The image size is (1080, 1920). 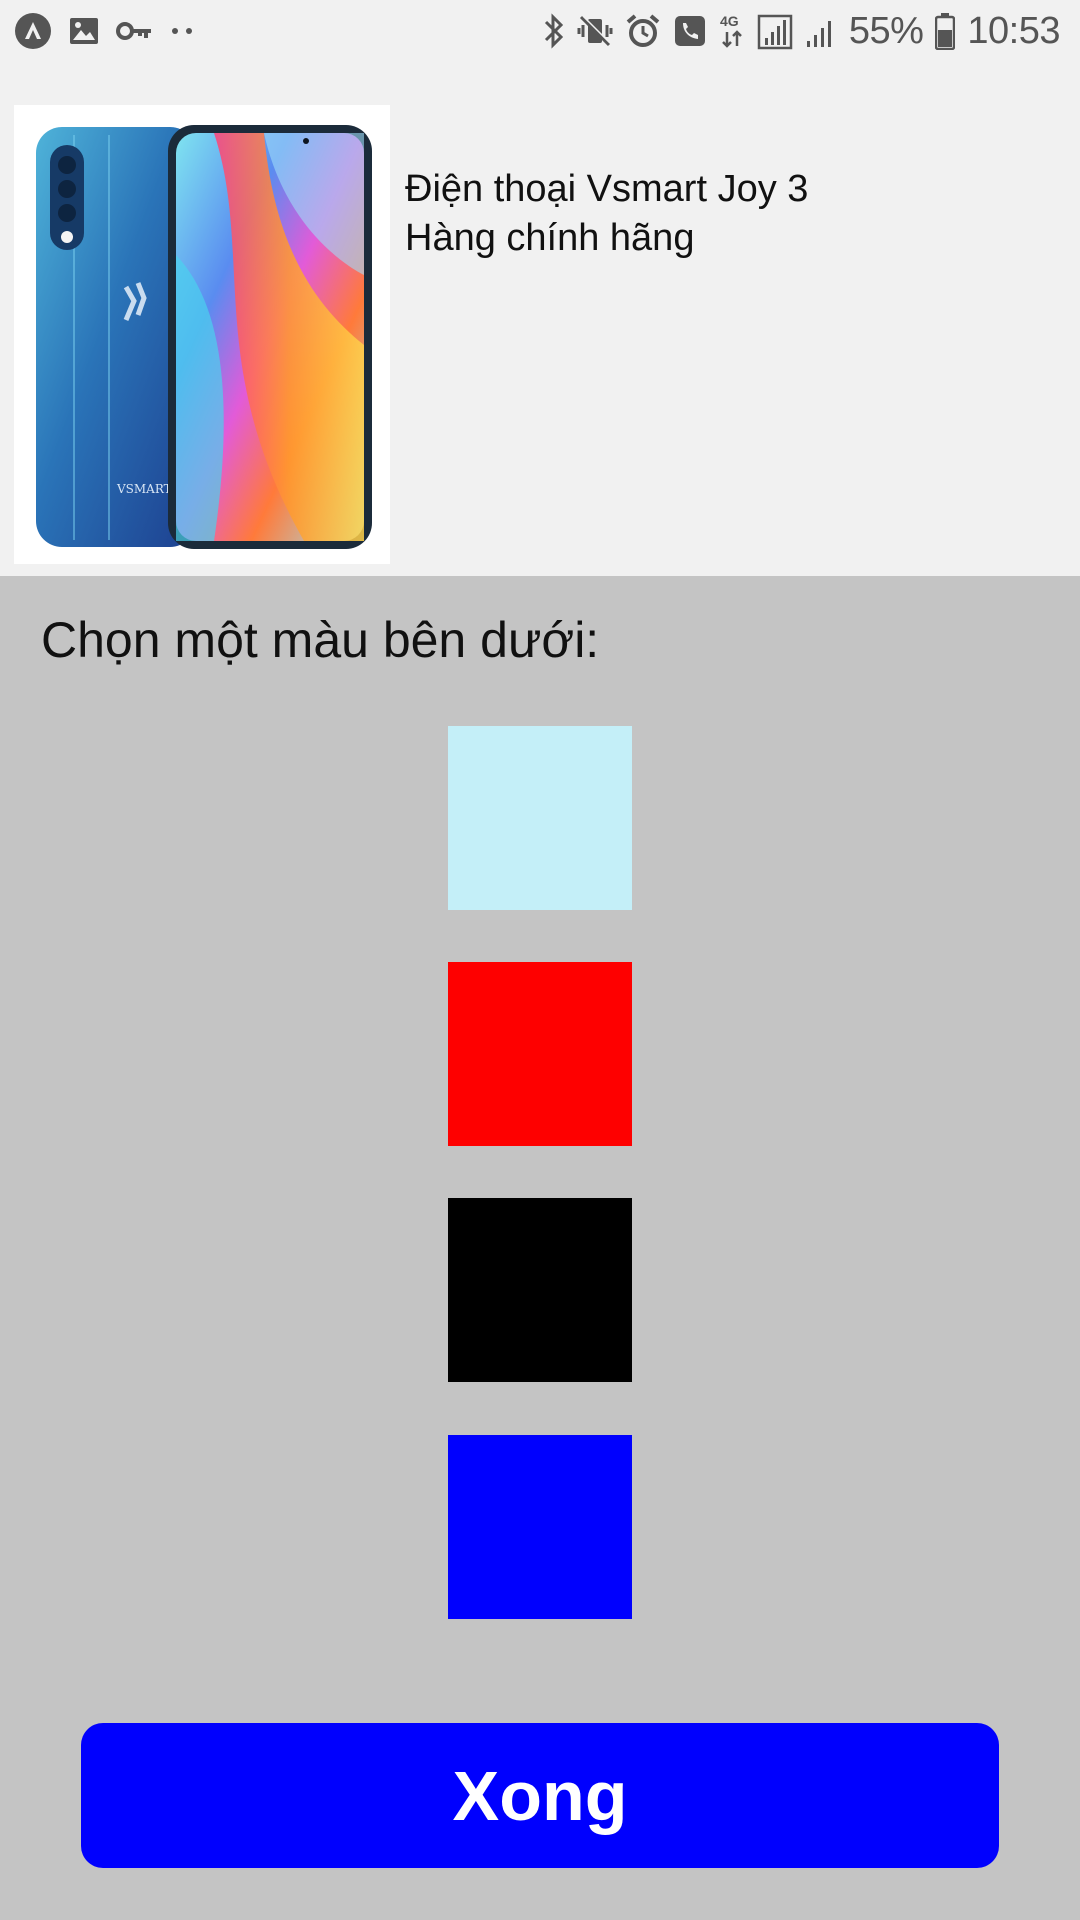 What do you see at coordinates (945, 31) in the screenshot?
I see `battery-icon` at bounding box center [945, 31].